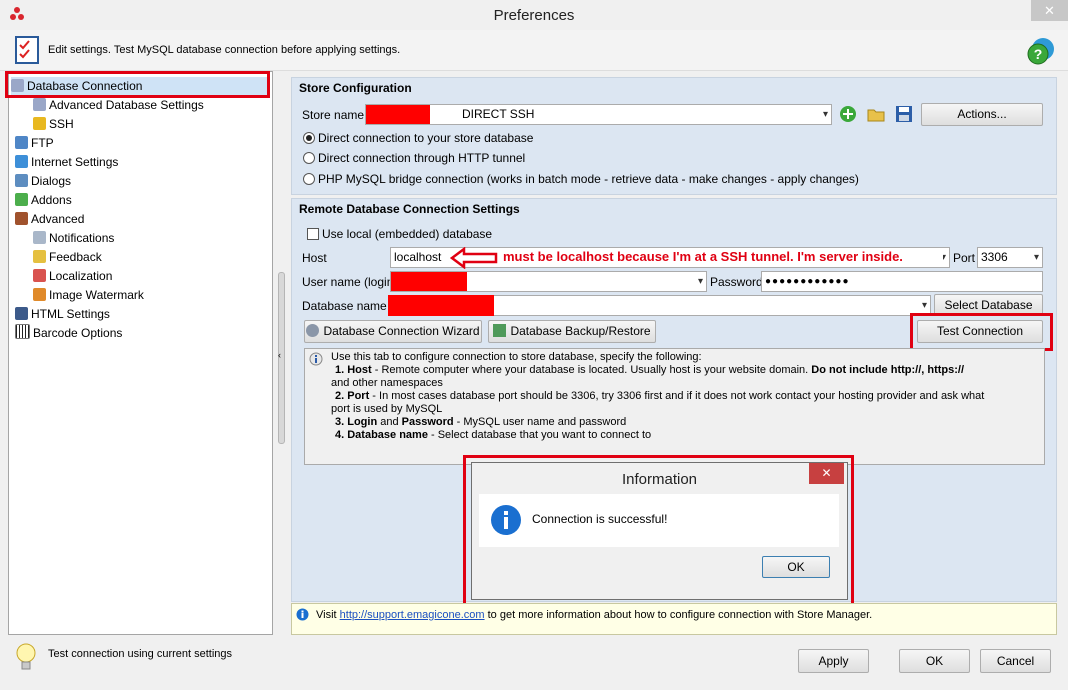 The image size is (1068, 690). What do you see at coordinates (904, 114) in the screenshot?
I see `save-icon` at bounding box center [904, 114].